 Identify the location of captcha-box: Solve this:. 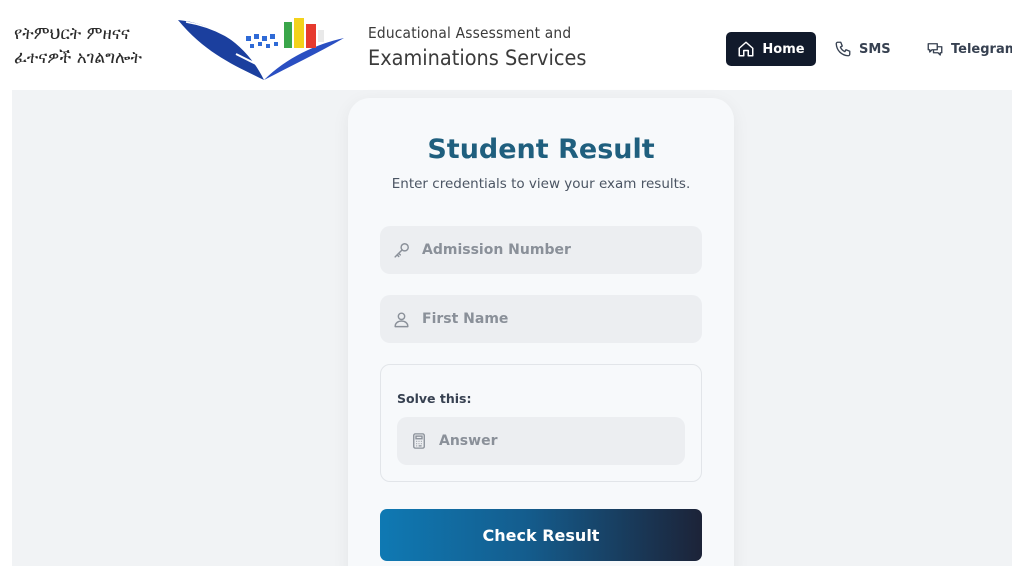
(541, 423).